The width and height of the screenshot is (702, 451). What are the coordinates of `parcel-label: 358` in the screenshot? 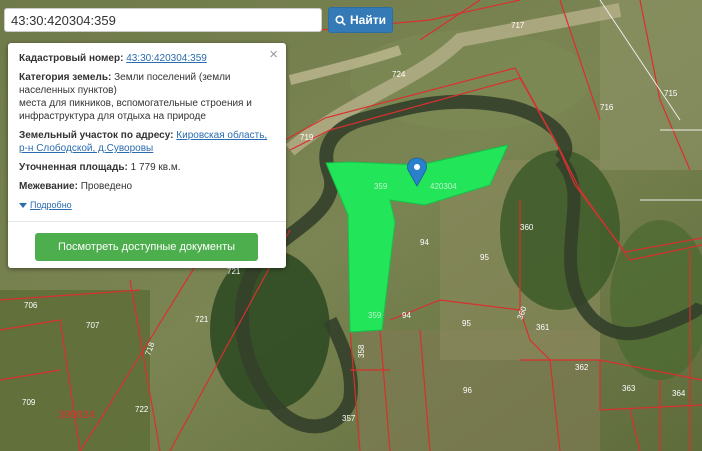 It's located at (361, 351).